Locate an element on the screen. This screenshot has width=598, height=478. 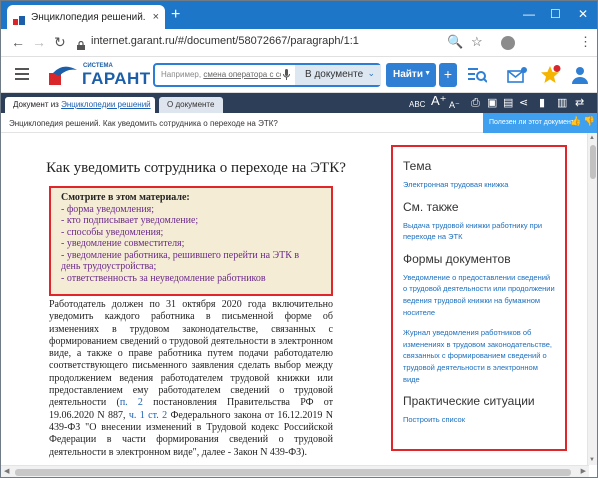
topic-link: Электронная трудовая книжка is located at coordinates (479, 185).